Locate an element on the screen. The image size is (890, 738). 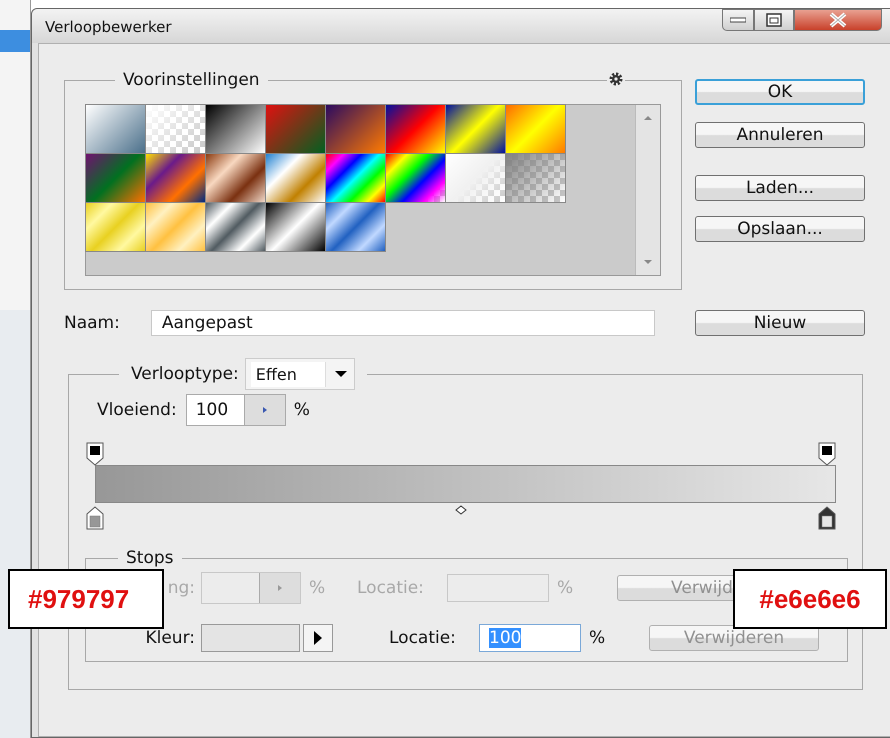
play-arrow-icon is located at coordinates (318, 638).